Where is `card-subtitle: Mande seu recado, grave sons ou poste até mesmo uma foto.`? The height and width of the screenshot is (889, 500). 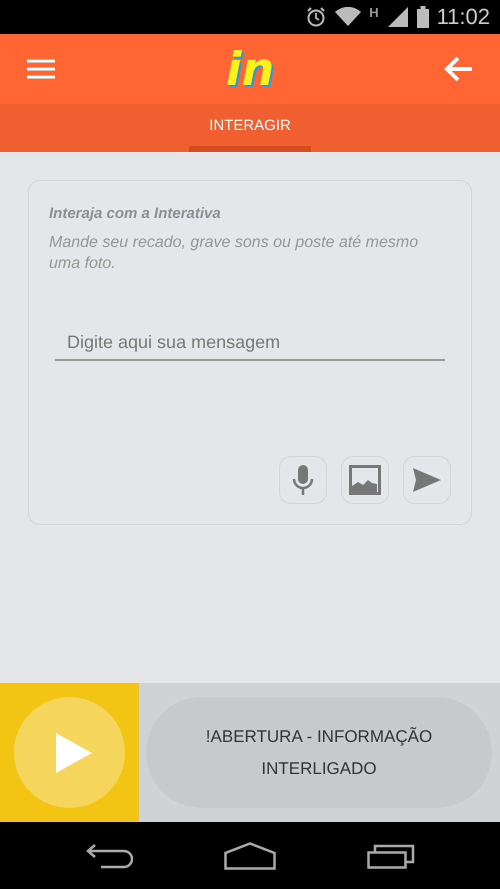 card-subtitle: Mande seu recado, grave sons ou poste até mesmo uma foto. is located at coordinates (234, 253).